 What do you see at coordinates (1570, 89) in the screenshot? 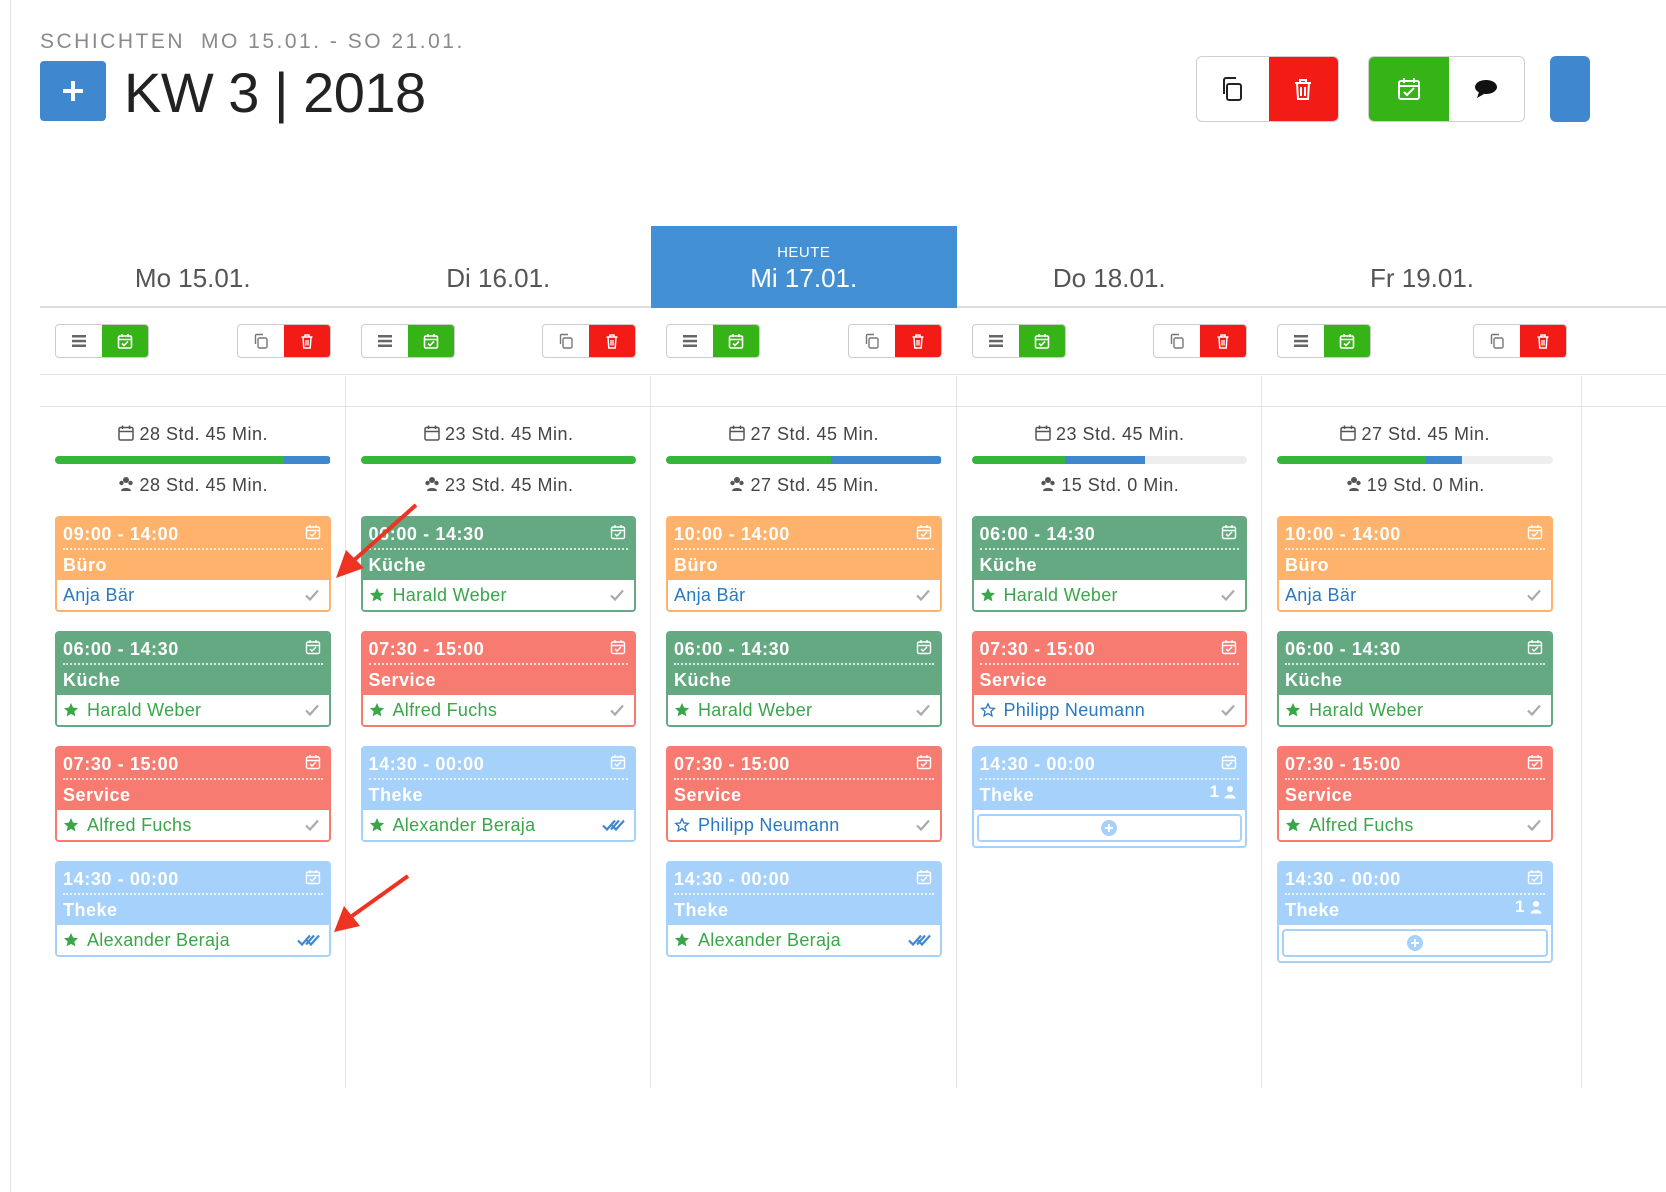
I see `more-button` at bounding box center [1570, 89].